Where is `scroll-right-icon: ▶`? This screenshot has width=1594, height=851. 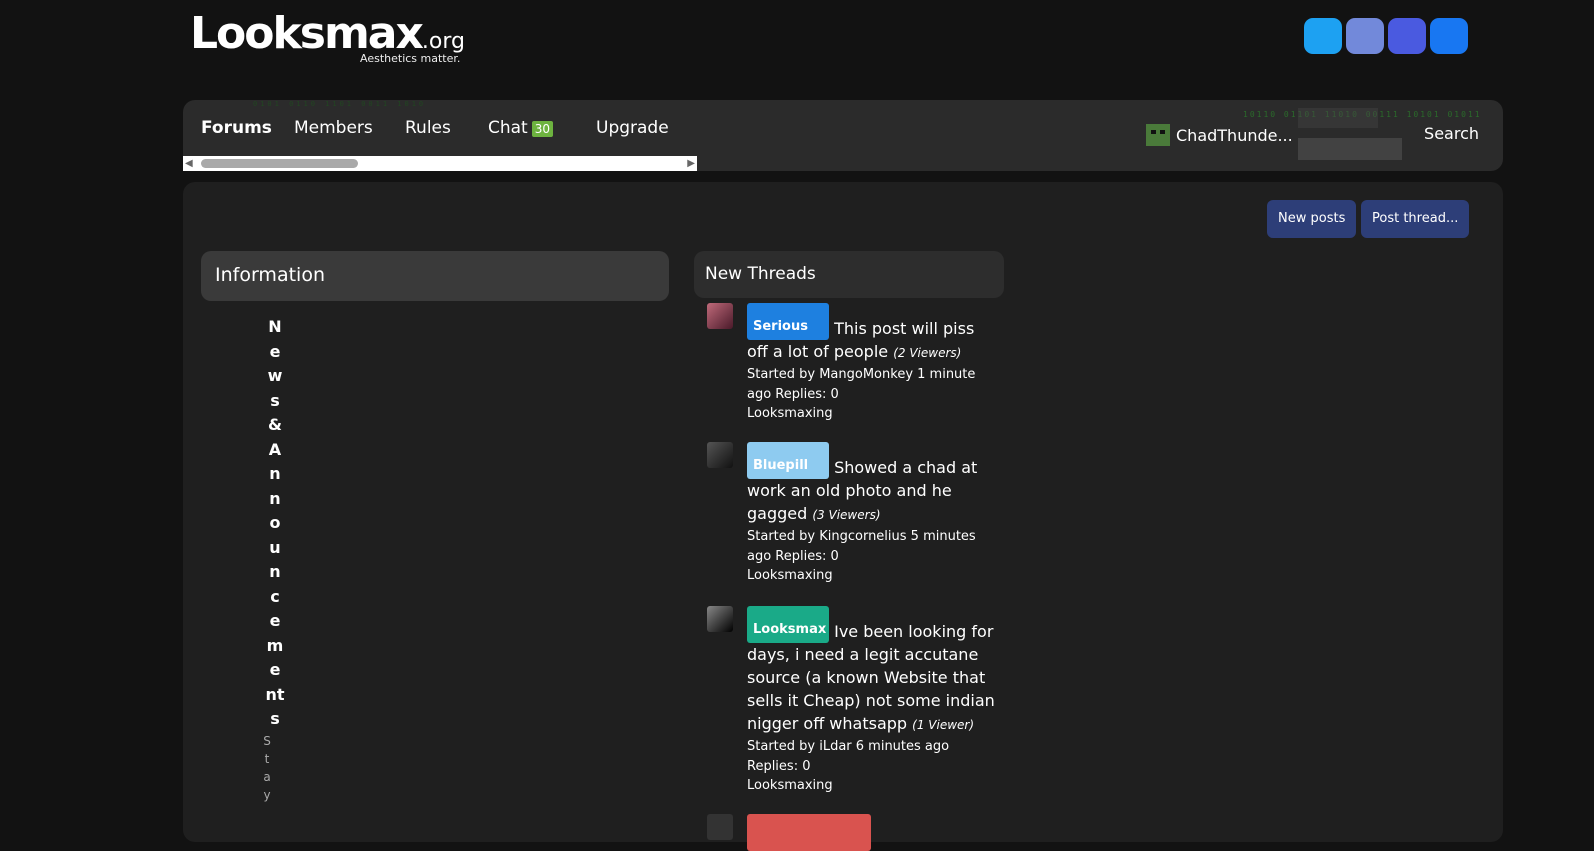
scroll-right-icon: ▶ is located at coordinates (691, 163).